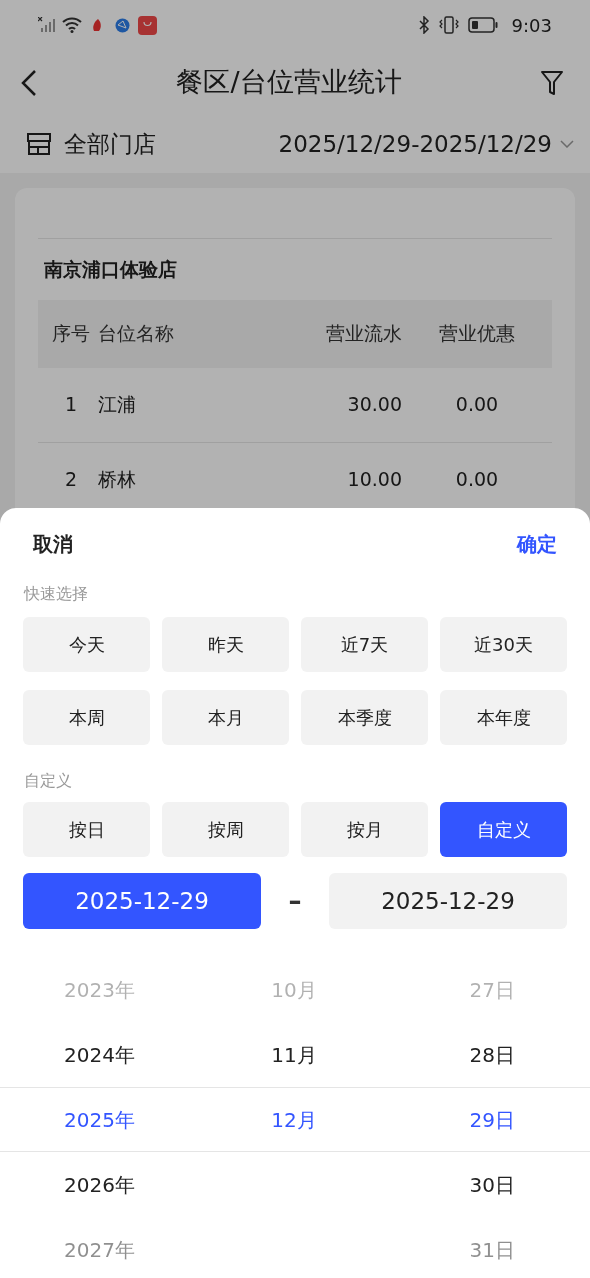 This screenshot has height=1278, width=590. Describe the element at coordinates (71, 405) in the screenshot. I see `table-cell-text: 1` at that location.